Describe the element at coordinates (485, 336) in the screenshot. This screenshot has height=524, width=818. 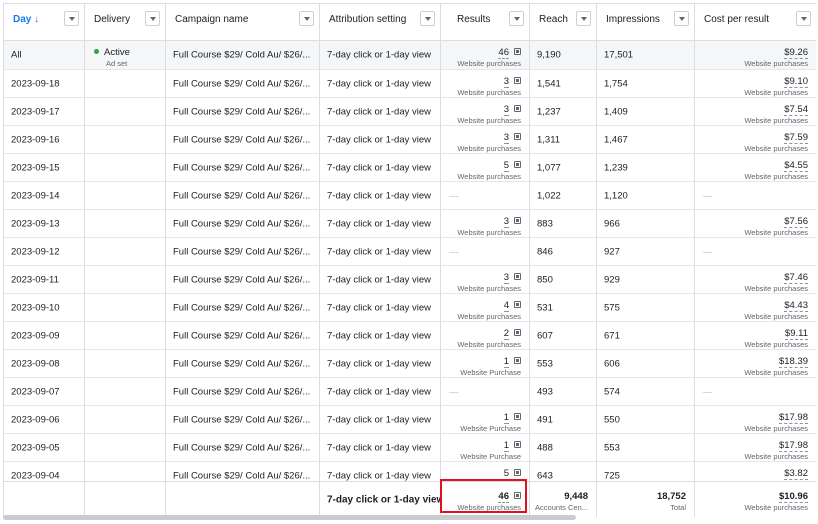
I see `cell-results: 2 Website purchases` at that location.